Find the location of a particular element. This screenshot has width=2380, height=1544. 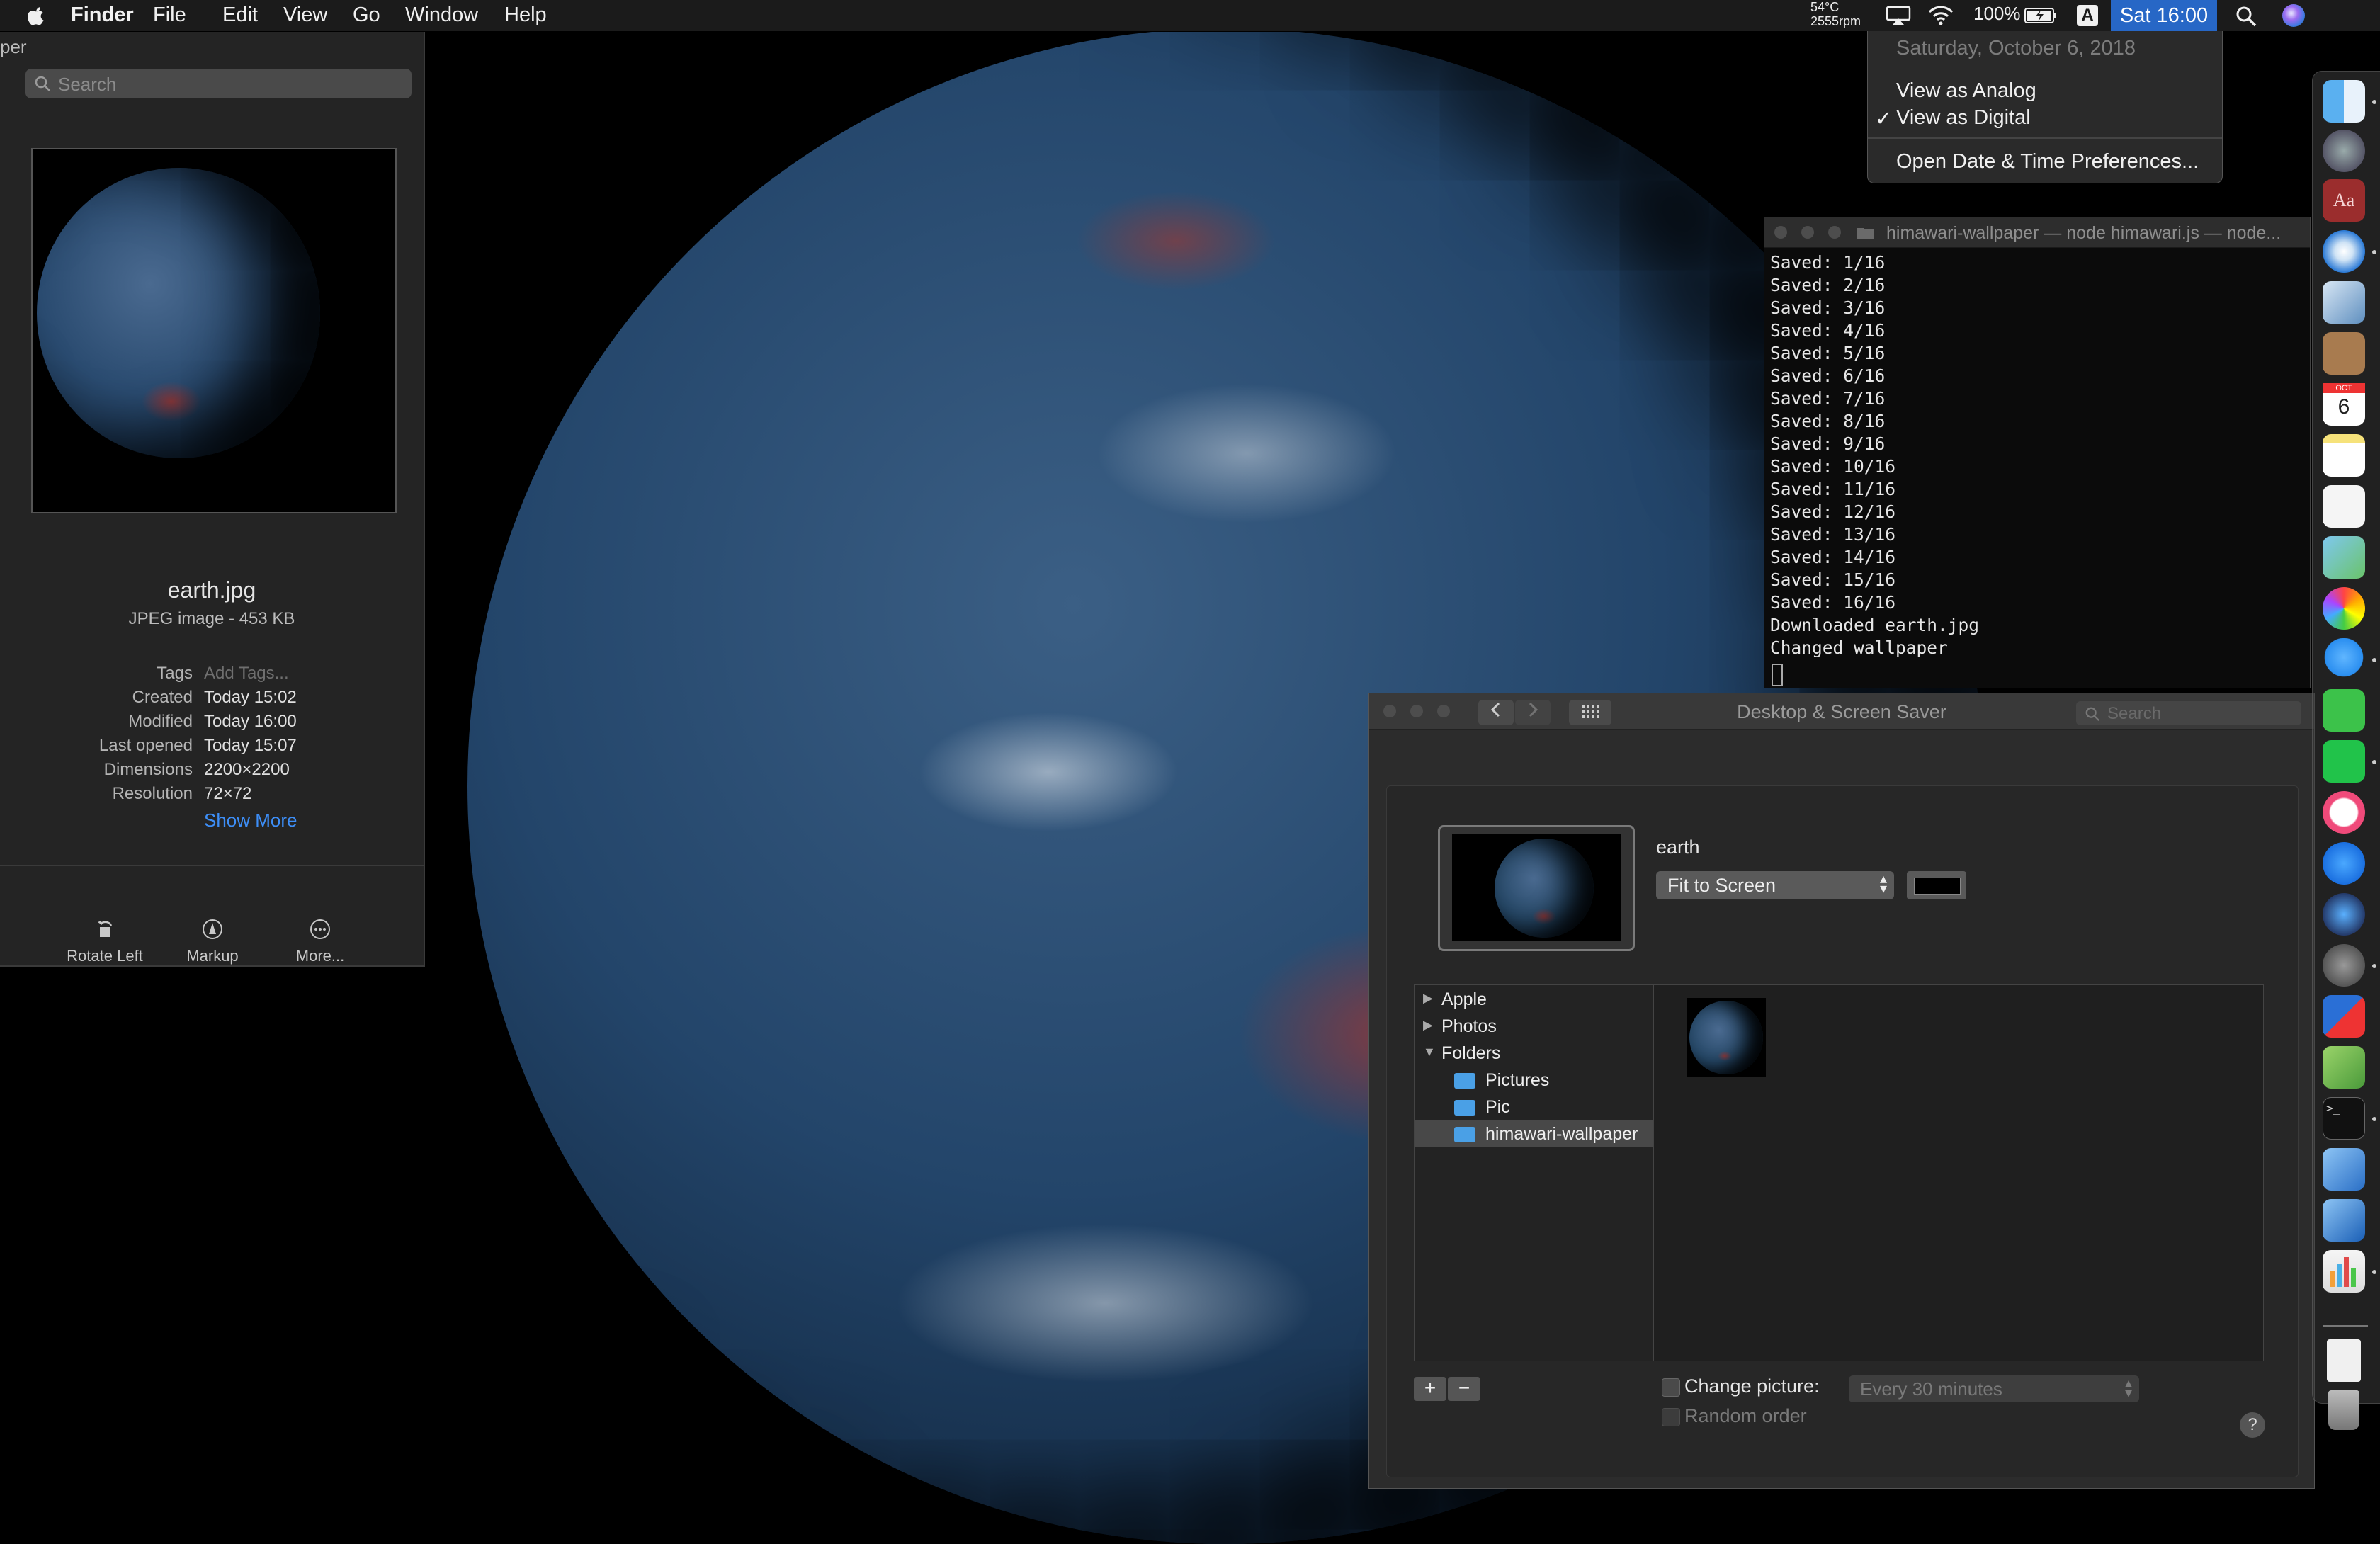

remove-folder-button: − is located at coordinates (1464, 1389).